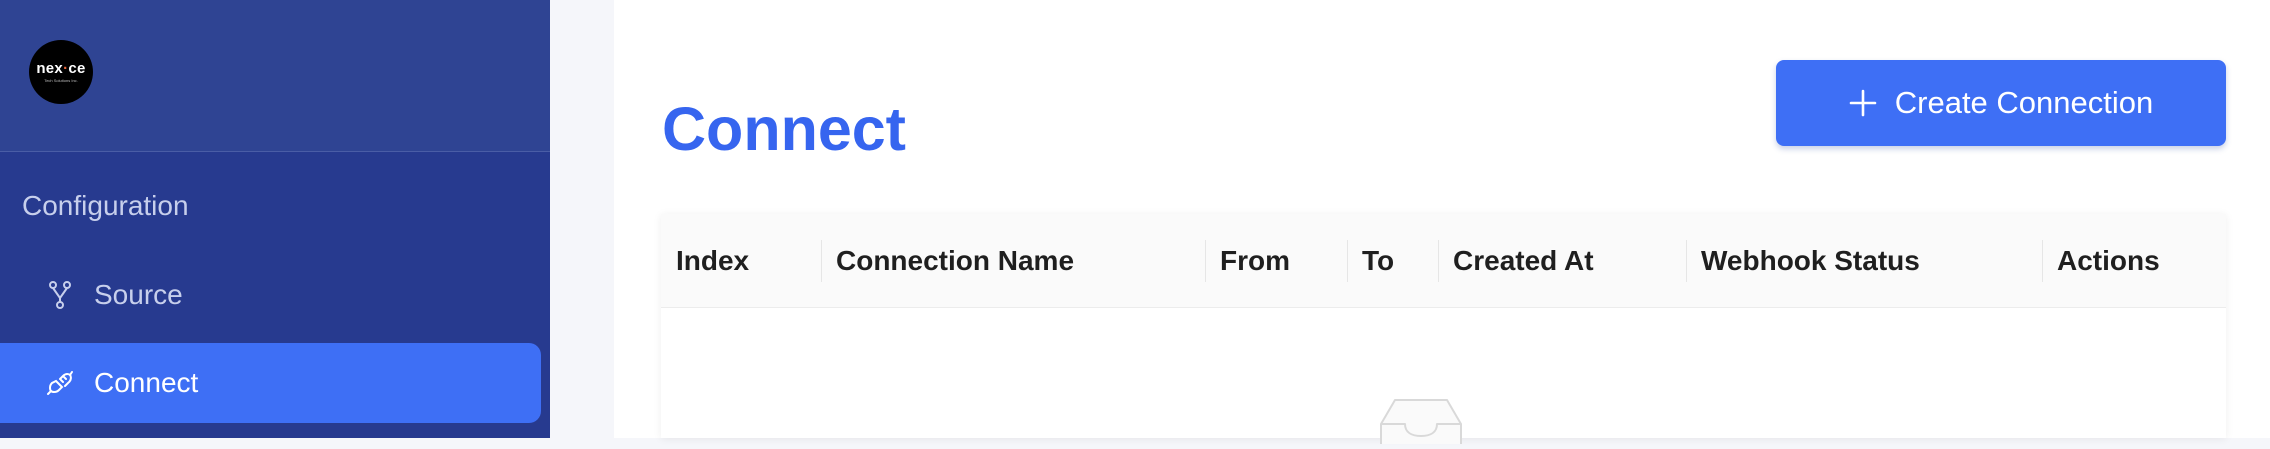 The image size is (2270, 449). Describe the element at coordinates (2024, 102) in the screenshot. I see `create-connection-label: Create Connection` at that location.